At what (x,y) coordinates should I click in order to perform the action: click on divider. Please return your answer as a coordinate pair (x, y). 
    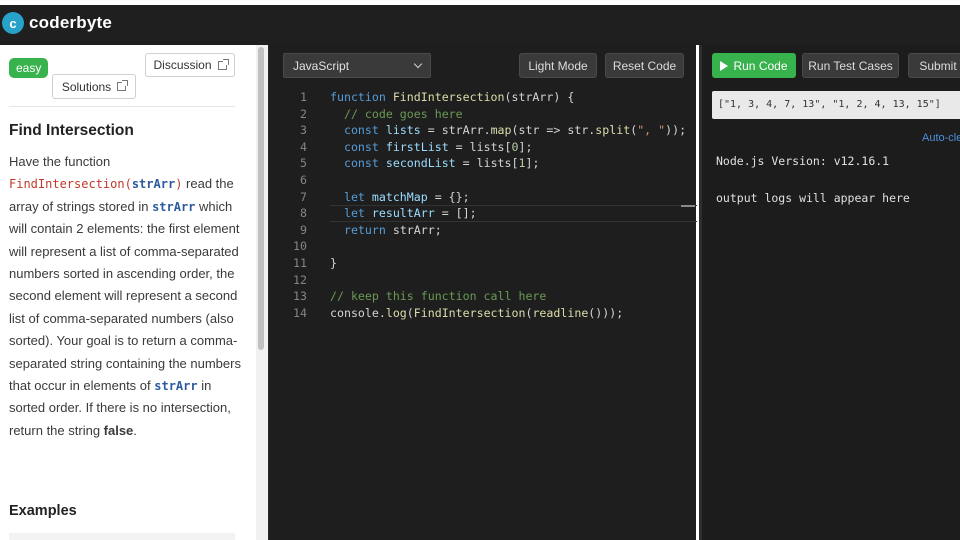
    Looking at the image, I should click on (122, 106).